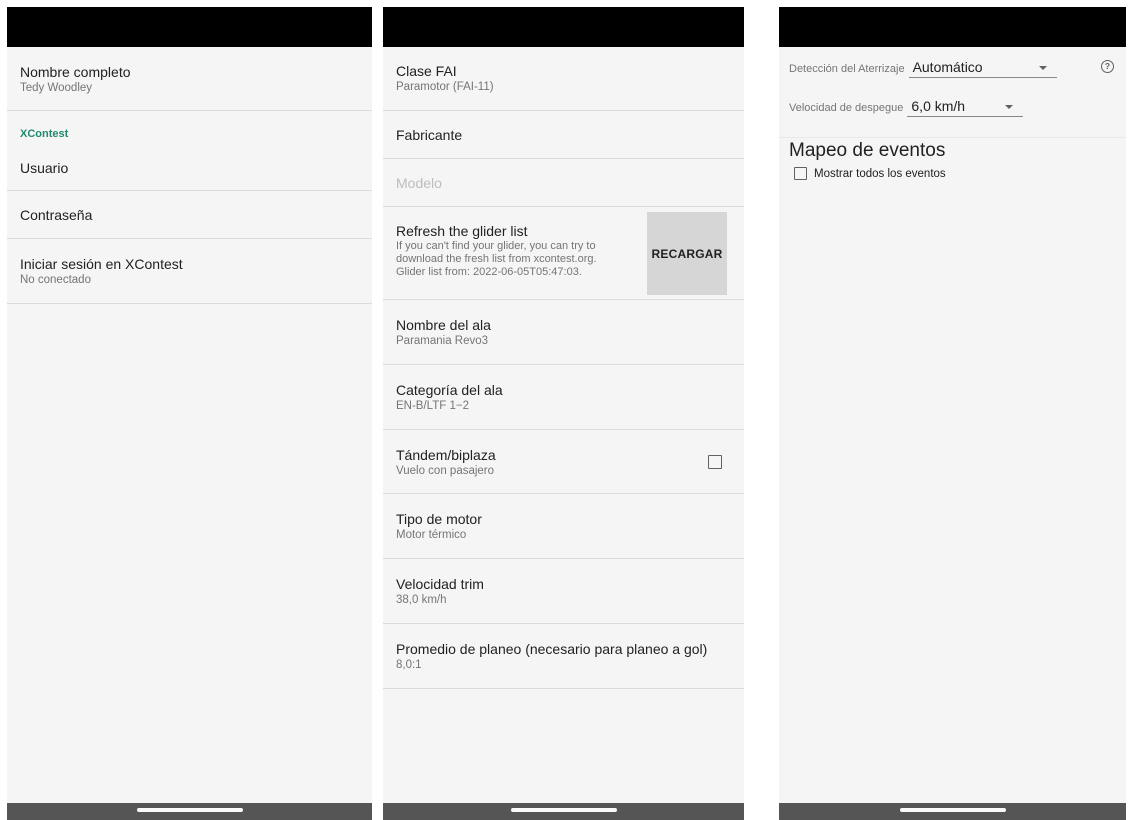 The image size is (1132, 820). Describe the element at coordinates (189, 271) in the screenshot. I see `pref-xcontest-login: Iniciar sesión en XContest No conectado` at that location.